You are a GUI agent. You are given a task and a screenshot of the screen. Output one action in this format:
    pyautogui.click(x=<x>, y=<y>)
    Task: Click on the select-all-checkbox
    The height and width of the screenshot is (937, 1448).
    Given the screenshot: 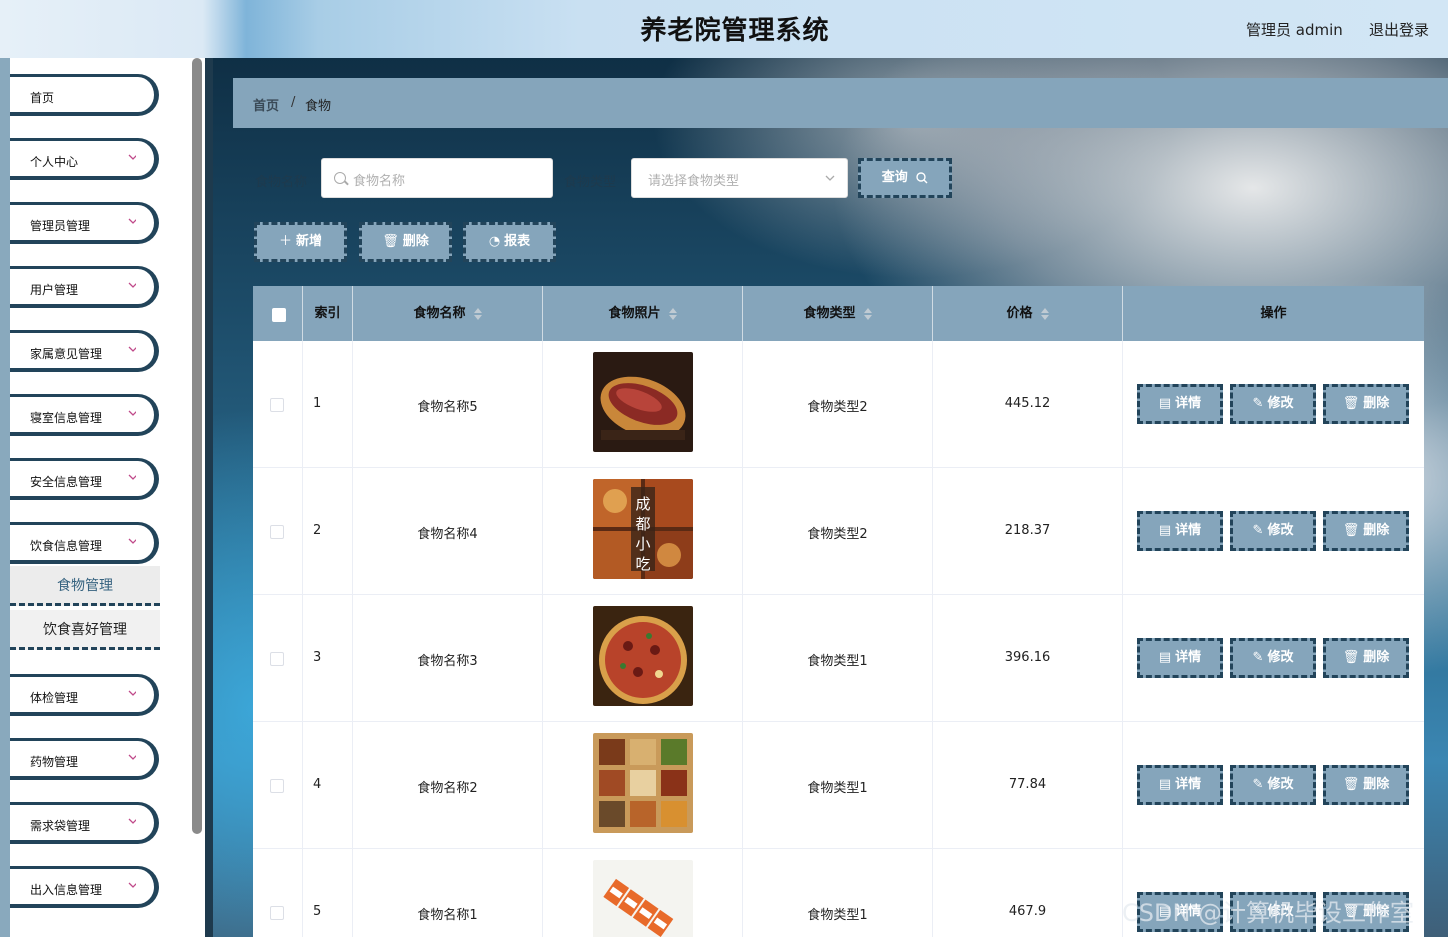 What is the action you would take?
    pyautogui.click(x=279, y=315)
    